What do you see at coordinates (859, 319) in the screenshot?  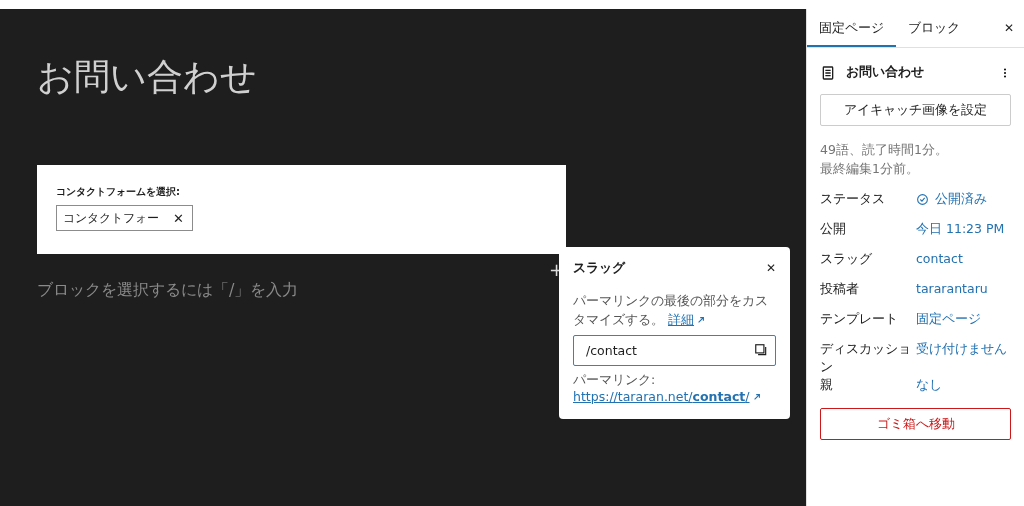 I see `field-label: テンプレート` at bounding box center [859, 319].